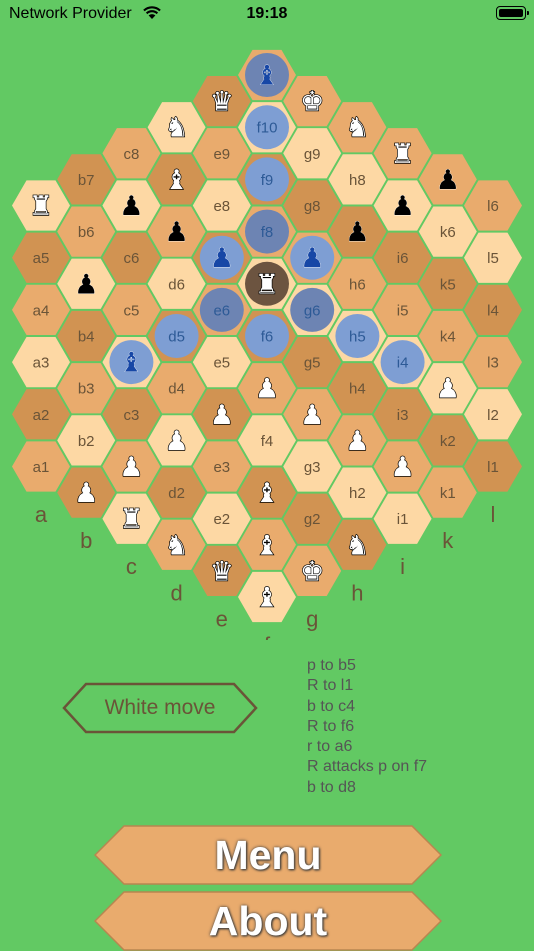 The image size is (534, 951). I want to click on board-cell-h6: h6, so click(357, 283).